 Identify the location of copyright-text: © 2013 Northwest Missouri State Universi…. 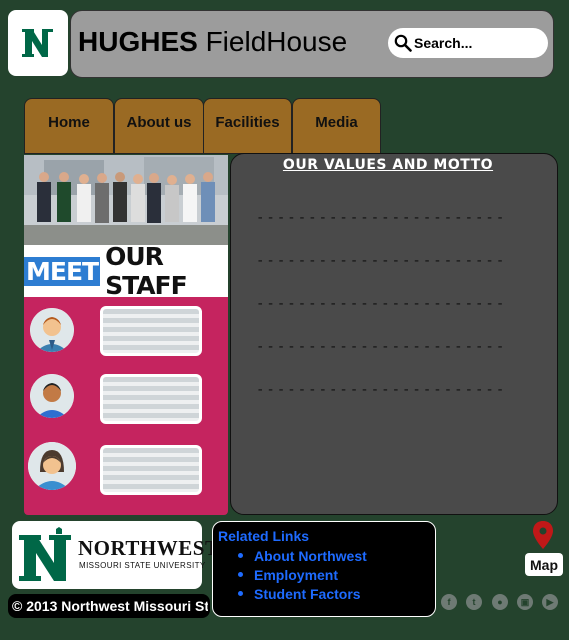
(110, 606).